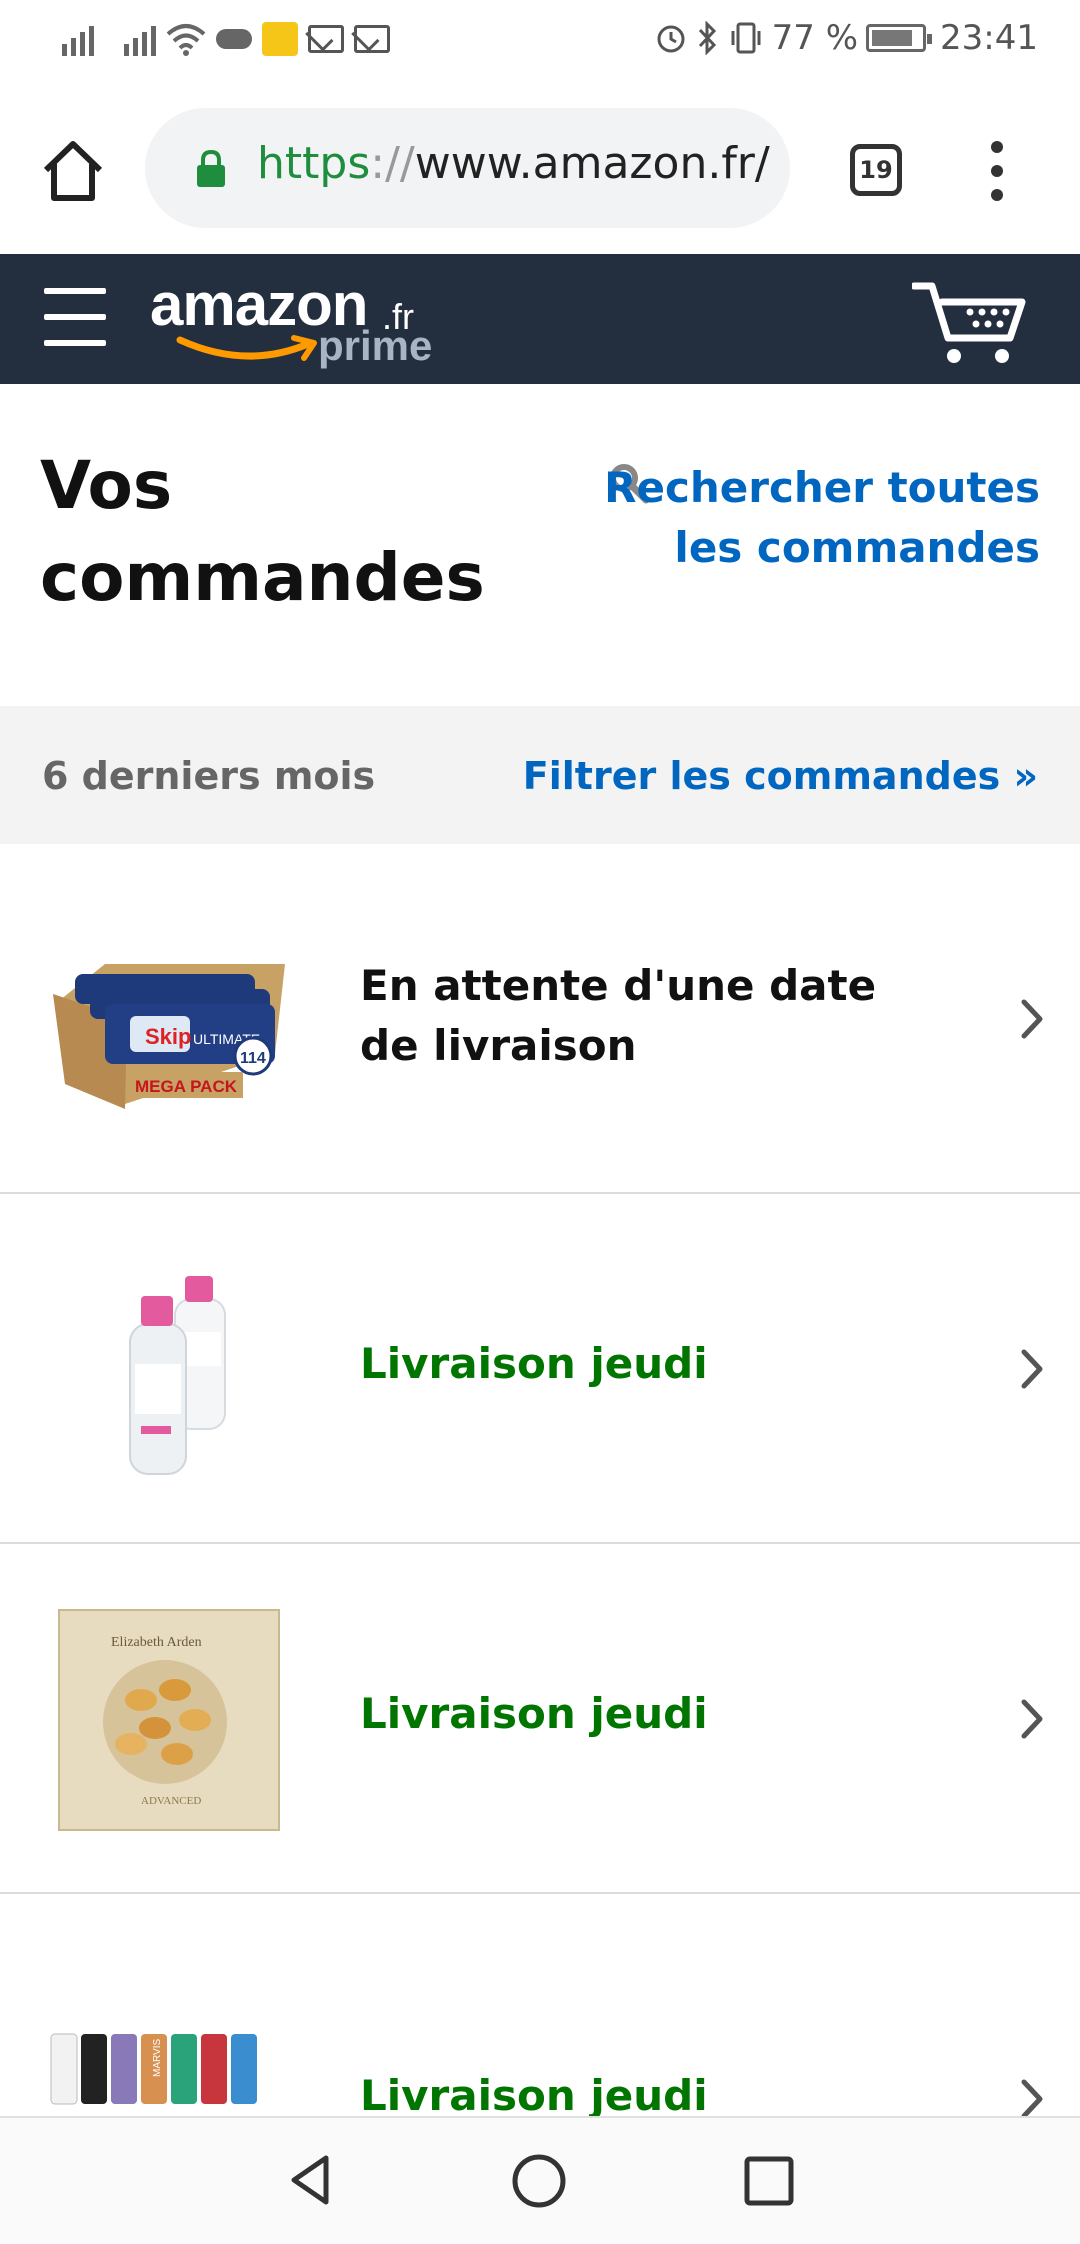 This screenshot has height=2244, width=1080. What do you see at coordinates (156, 1642) in the screenshot?
I see `svg-text: Elizabeth Arden` at bounding box center [156, 1642].